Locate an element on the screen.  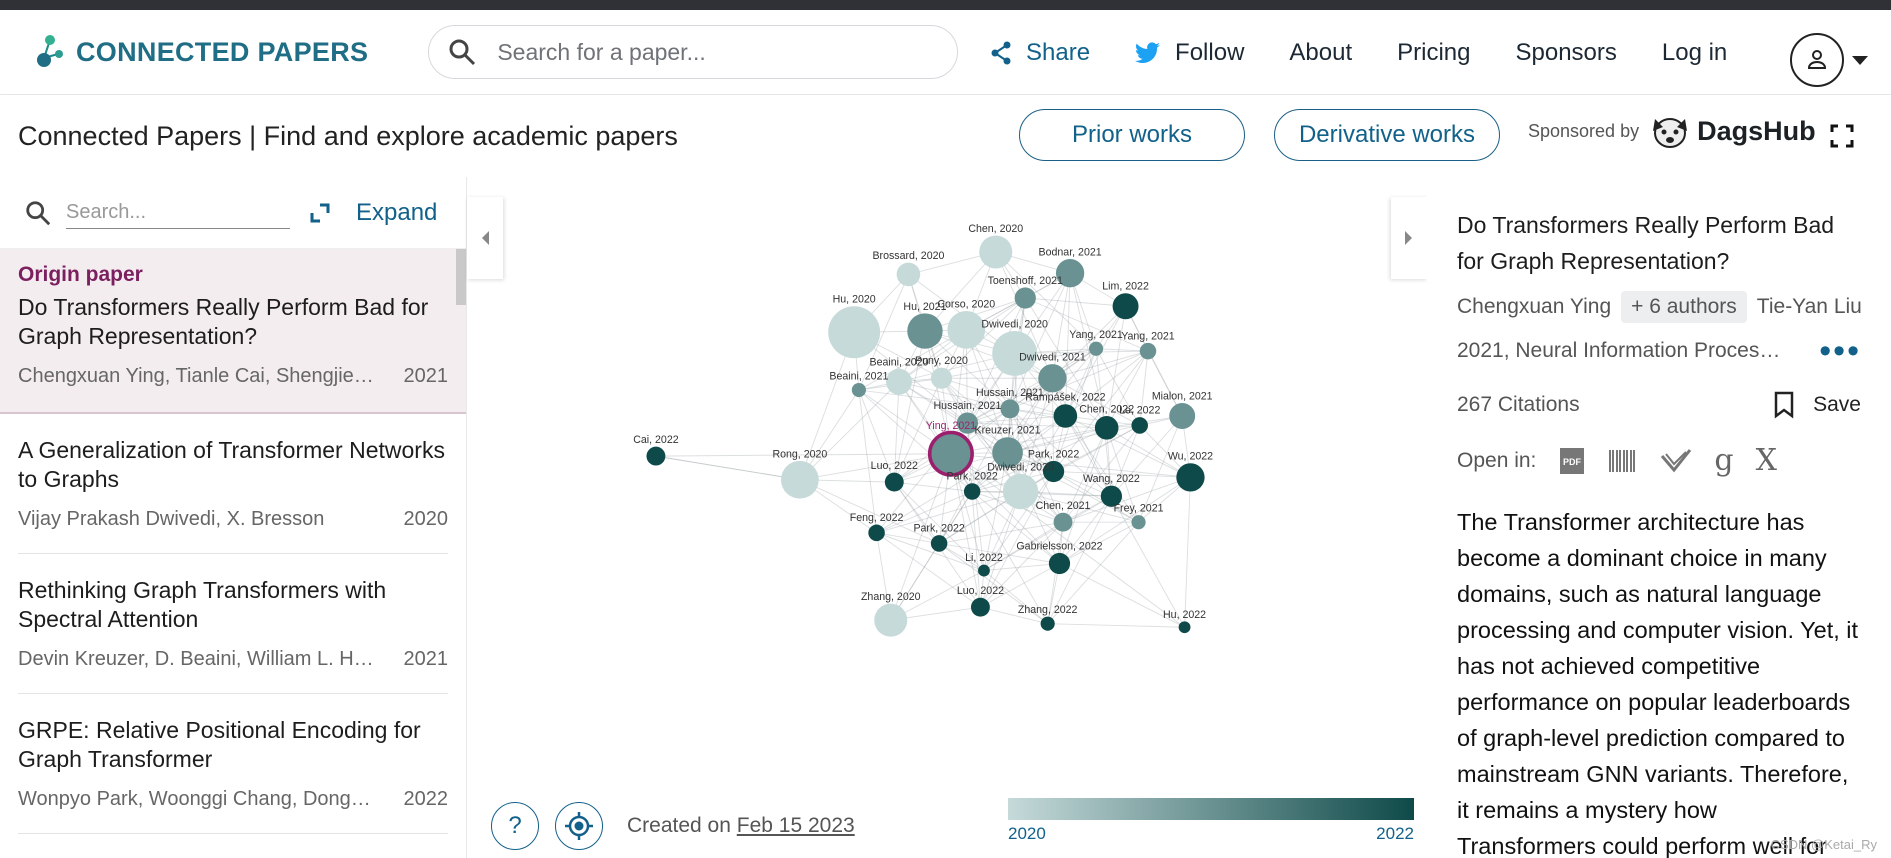
paper-node-label: Gabrielsson, 2022 is located at coordinates (1059, 546).